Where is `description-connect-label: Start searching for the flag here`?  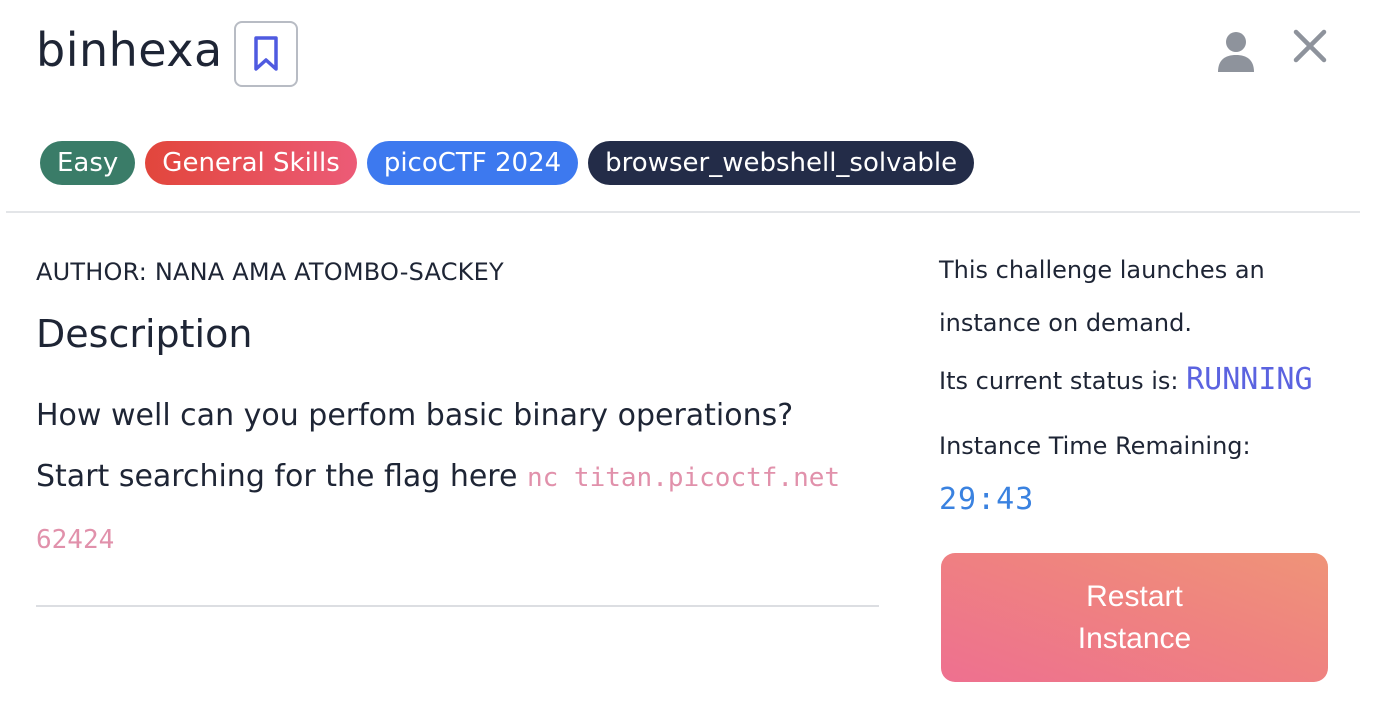
description-connect-label: Start searching for the flag here is located at coordinates (281, 476).